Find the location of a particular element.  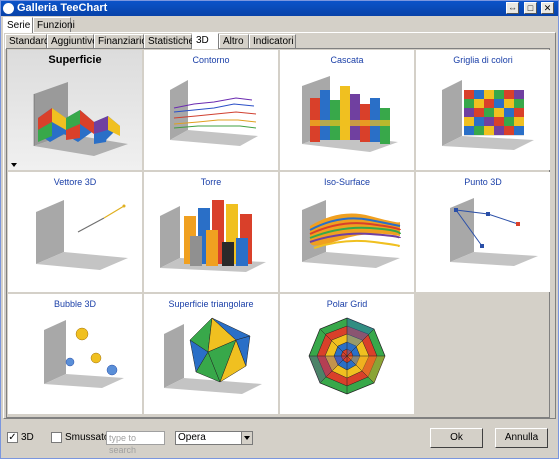

iso-surface-chart-thumbnail is located at coordinates (351, 234).